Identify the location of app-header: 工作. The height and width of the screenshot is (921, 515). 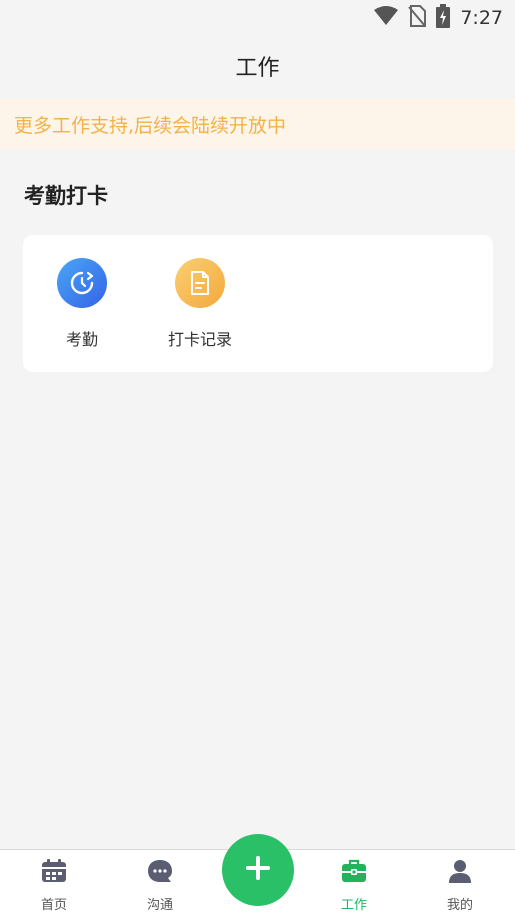
(257, 66).